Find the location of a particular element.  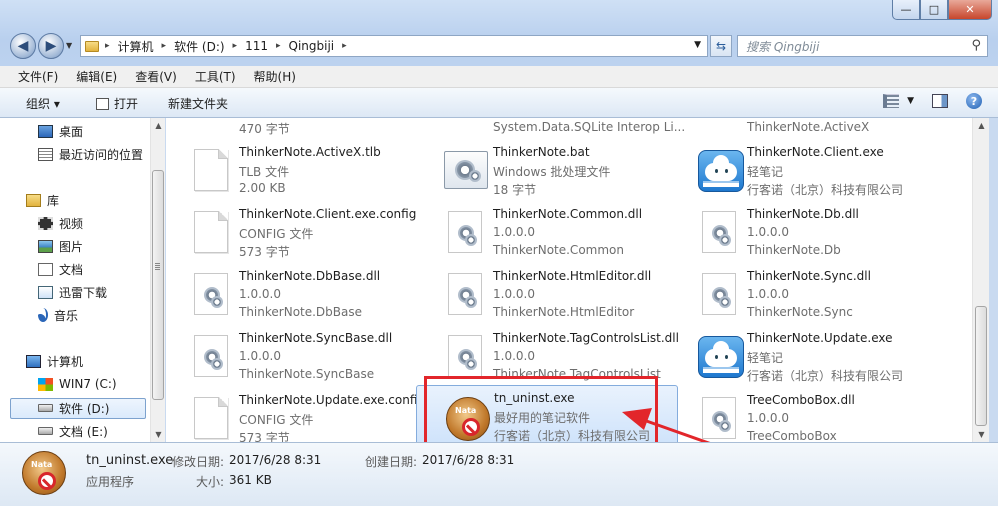

search-input: 搜索 Qingbiji ⚲ is located at coordinates (862, 46).